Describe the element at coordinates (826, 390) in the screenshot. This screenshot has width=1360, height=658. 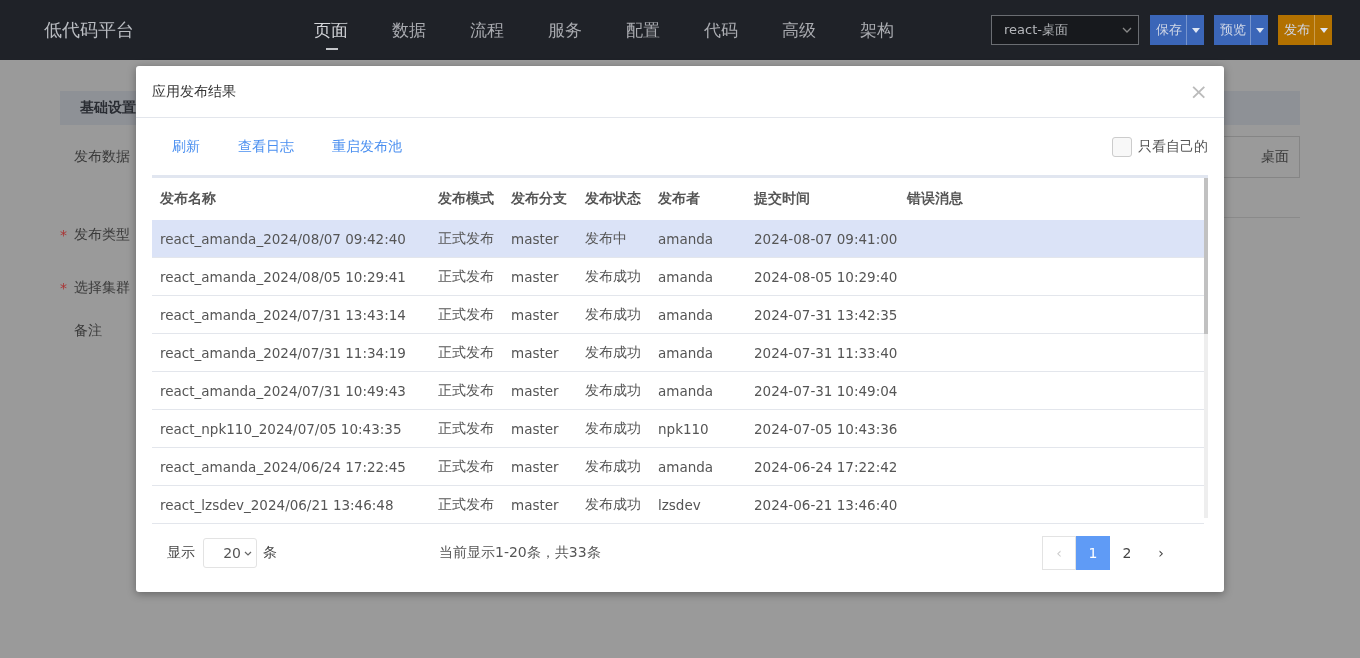
I see `table-cell-text: 2024-07-31 10:49:04` at that location.